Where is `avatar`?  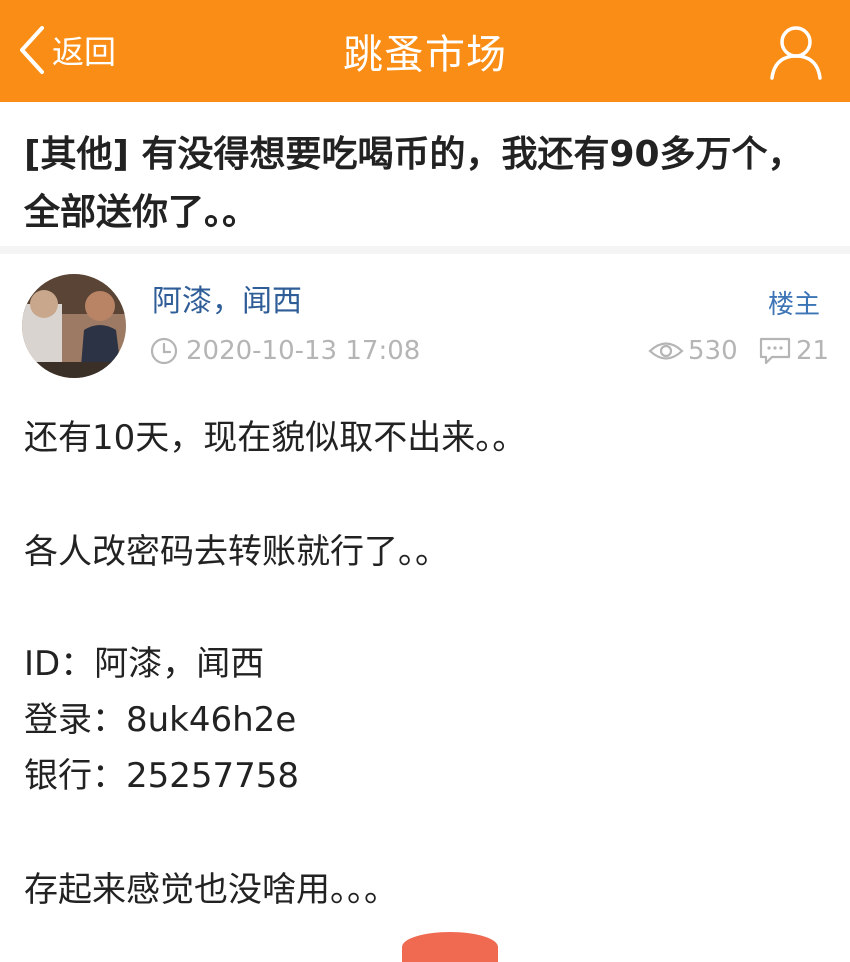 avatar is located at coordinates (74, 326).